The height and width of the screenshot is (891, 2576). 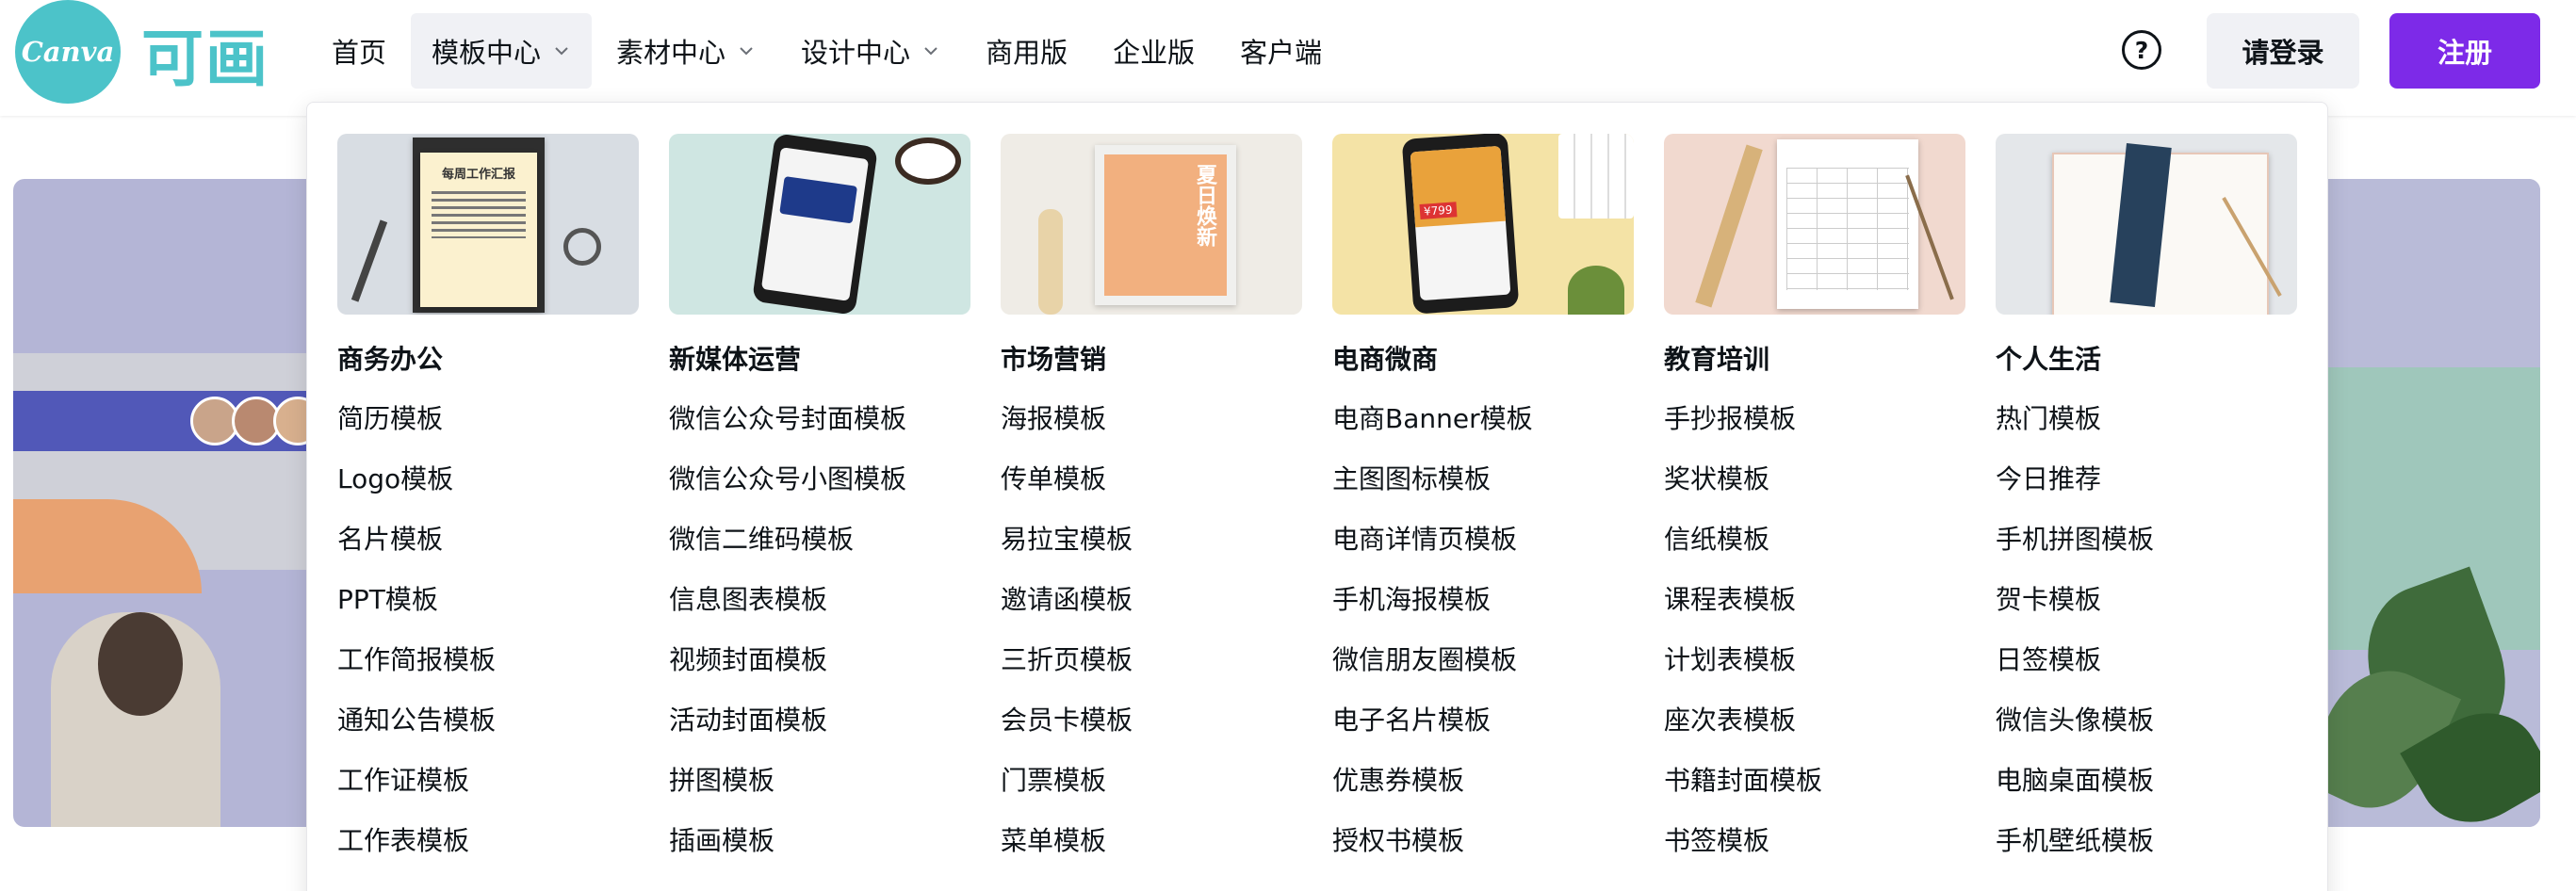 I want to click on ruler-shape, so click(x=1729, y=226).